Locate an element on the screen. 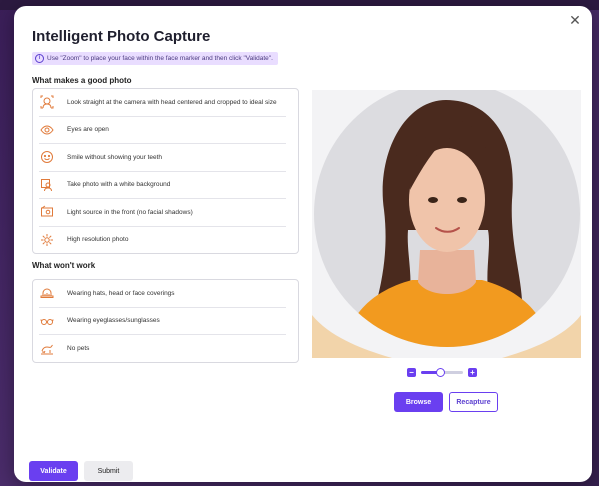 This screenshot has width=599, height=486. head-center-icon is located at coordinates (47, 102).